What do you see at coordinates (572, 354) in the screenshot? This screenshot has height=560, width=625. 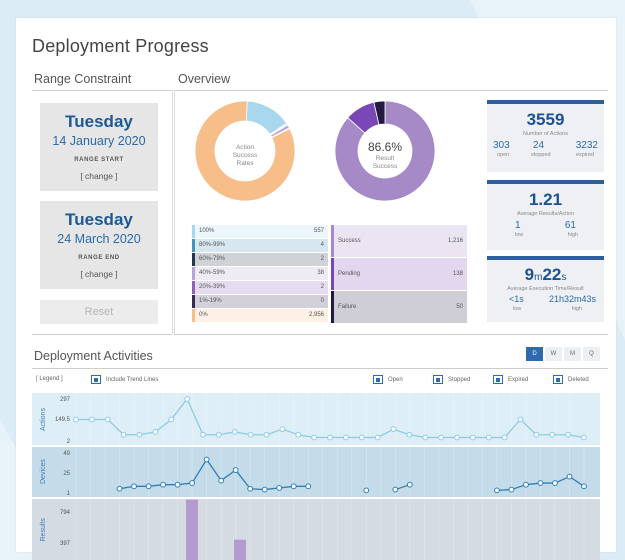 I see `toggle-month: M` at bounding box center [572, 354].